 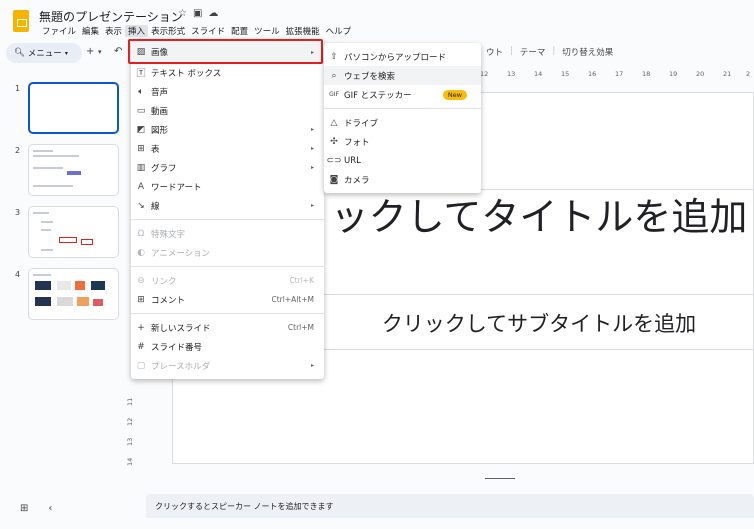 What do you see at coordinates (130, 461) in the screenshot?
I see `ruler-tick: 14` at bounding box center [130, 461].